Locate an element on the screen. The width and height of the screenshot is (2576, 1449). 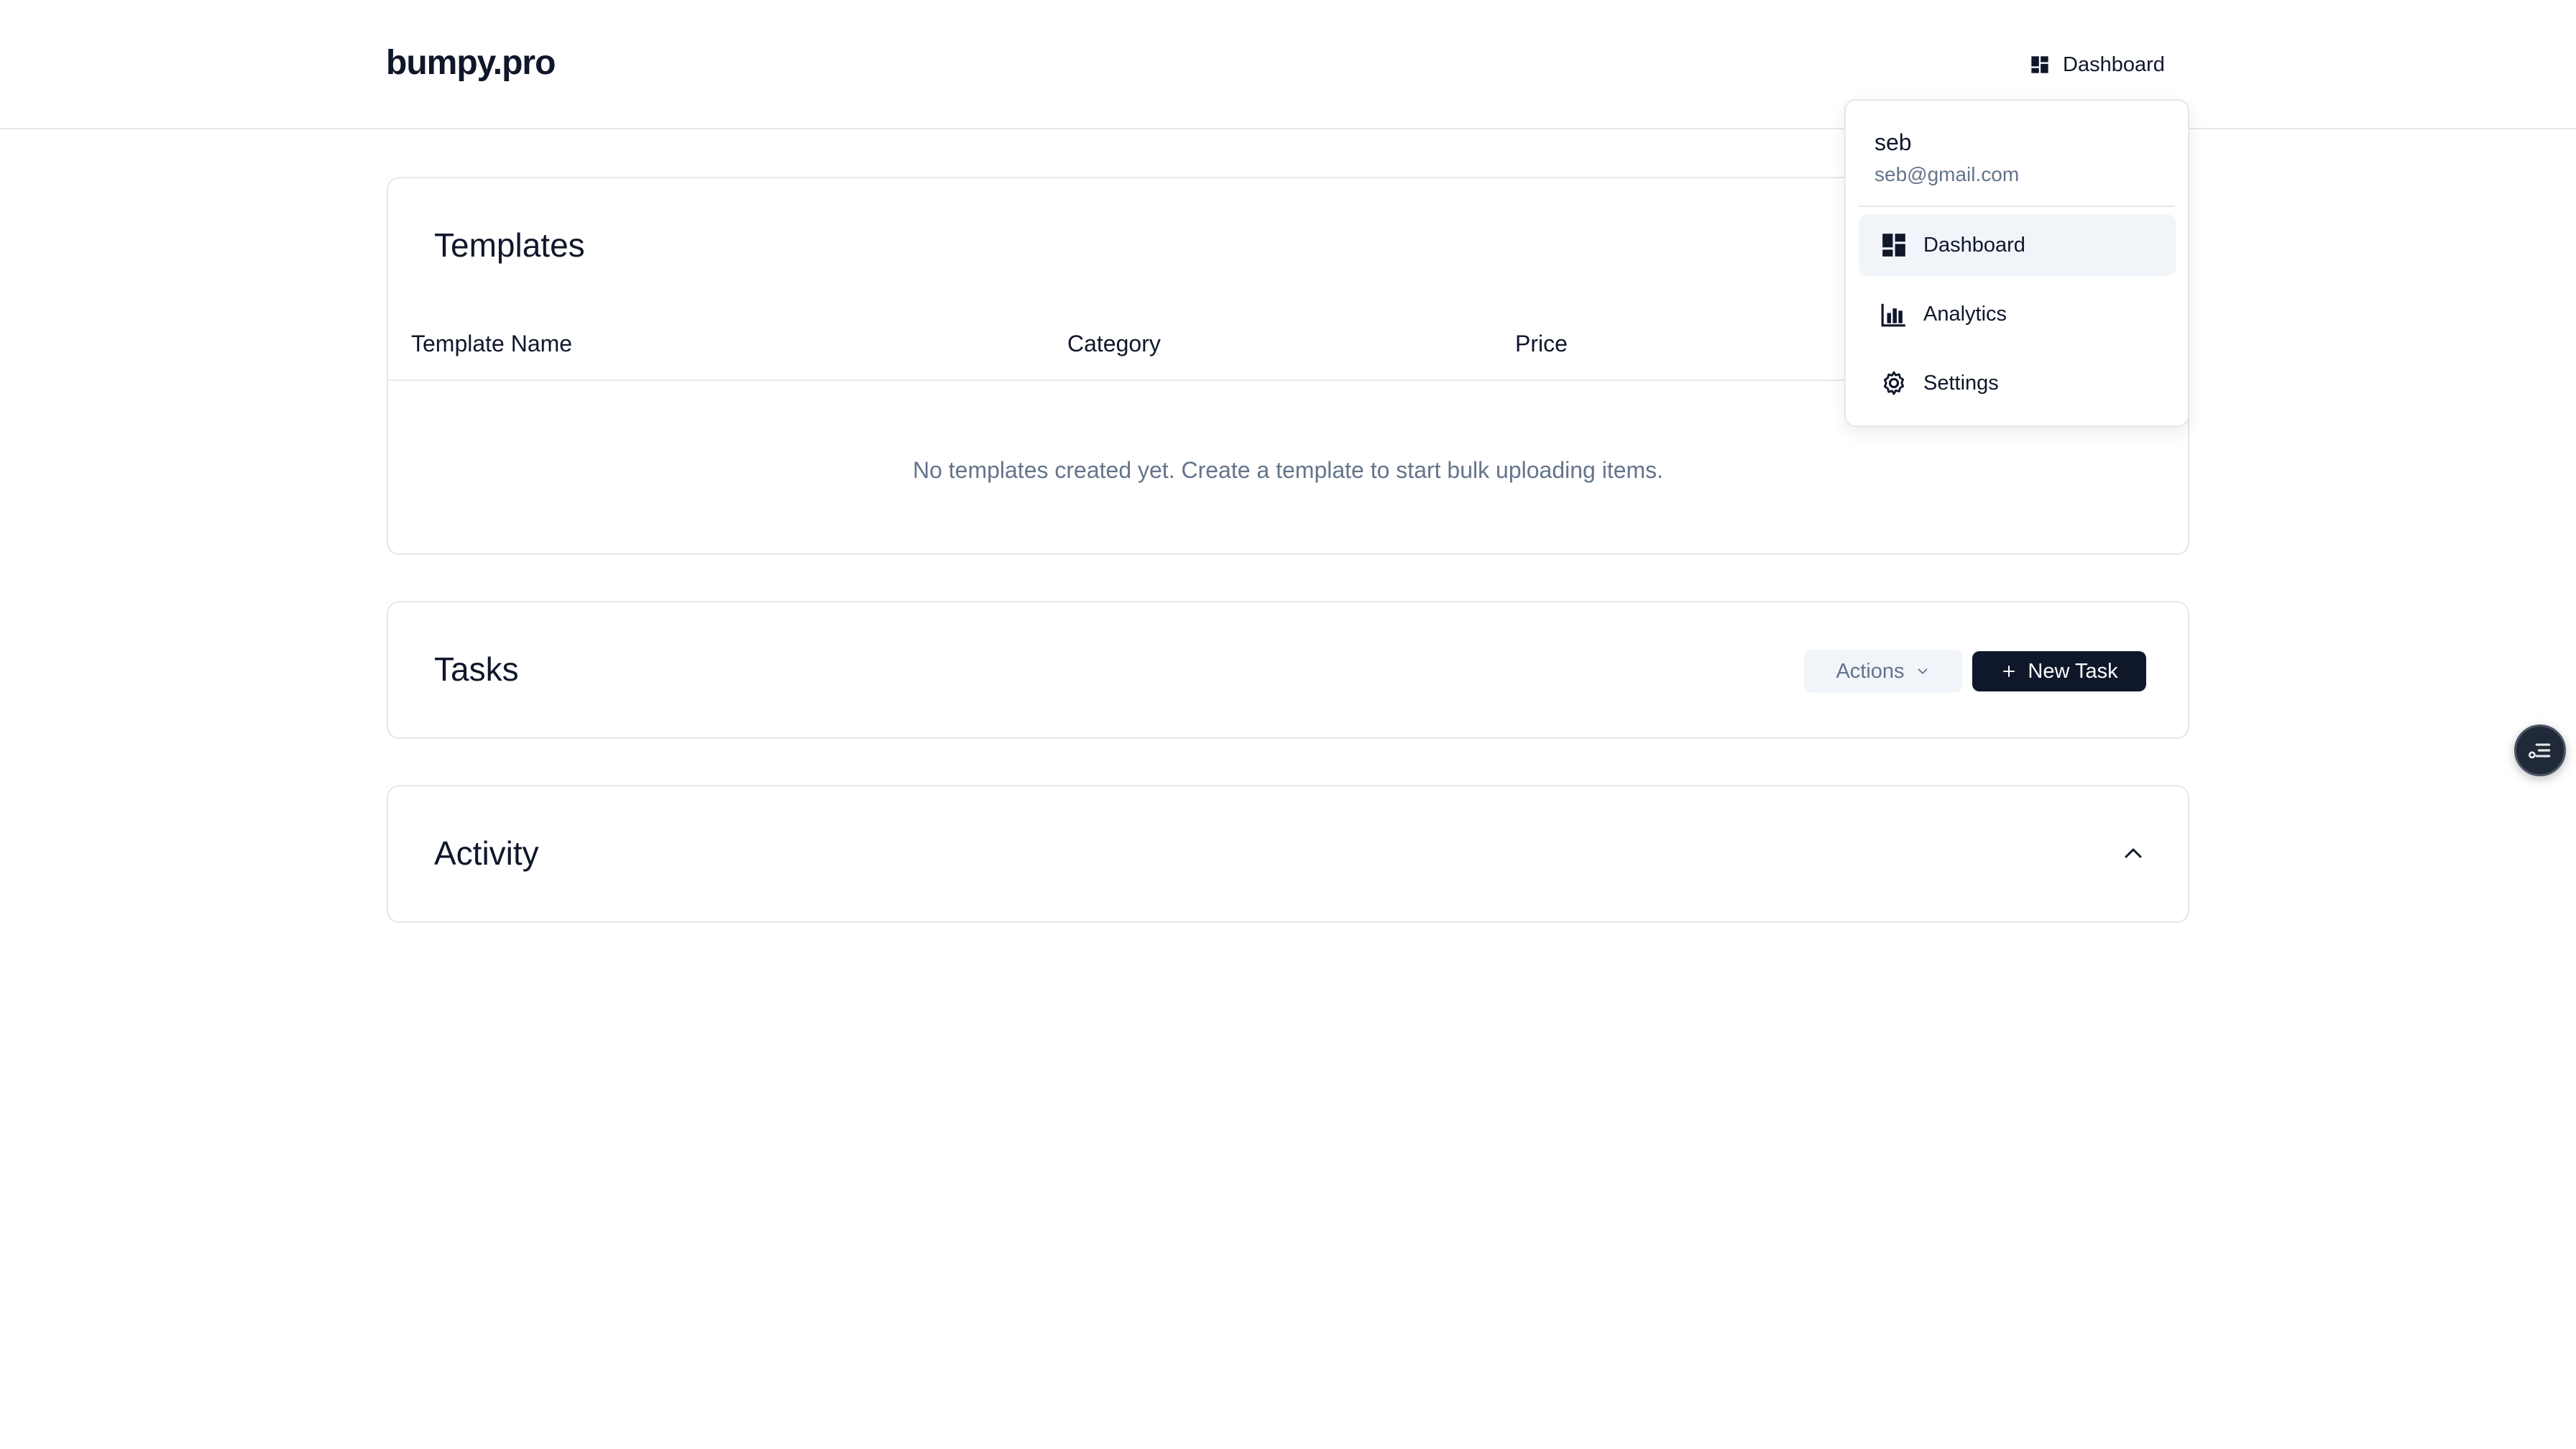
menu-item-analytics: Analytics is located at coordinates (2017, 314).